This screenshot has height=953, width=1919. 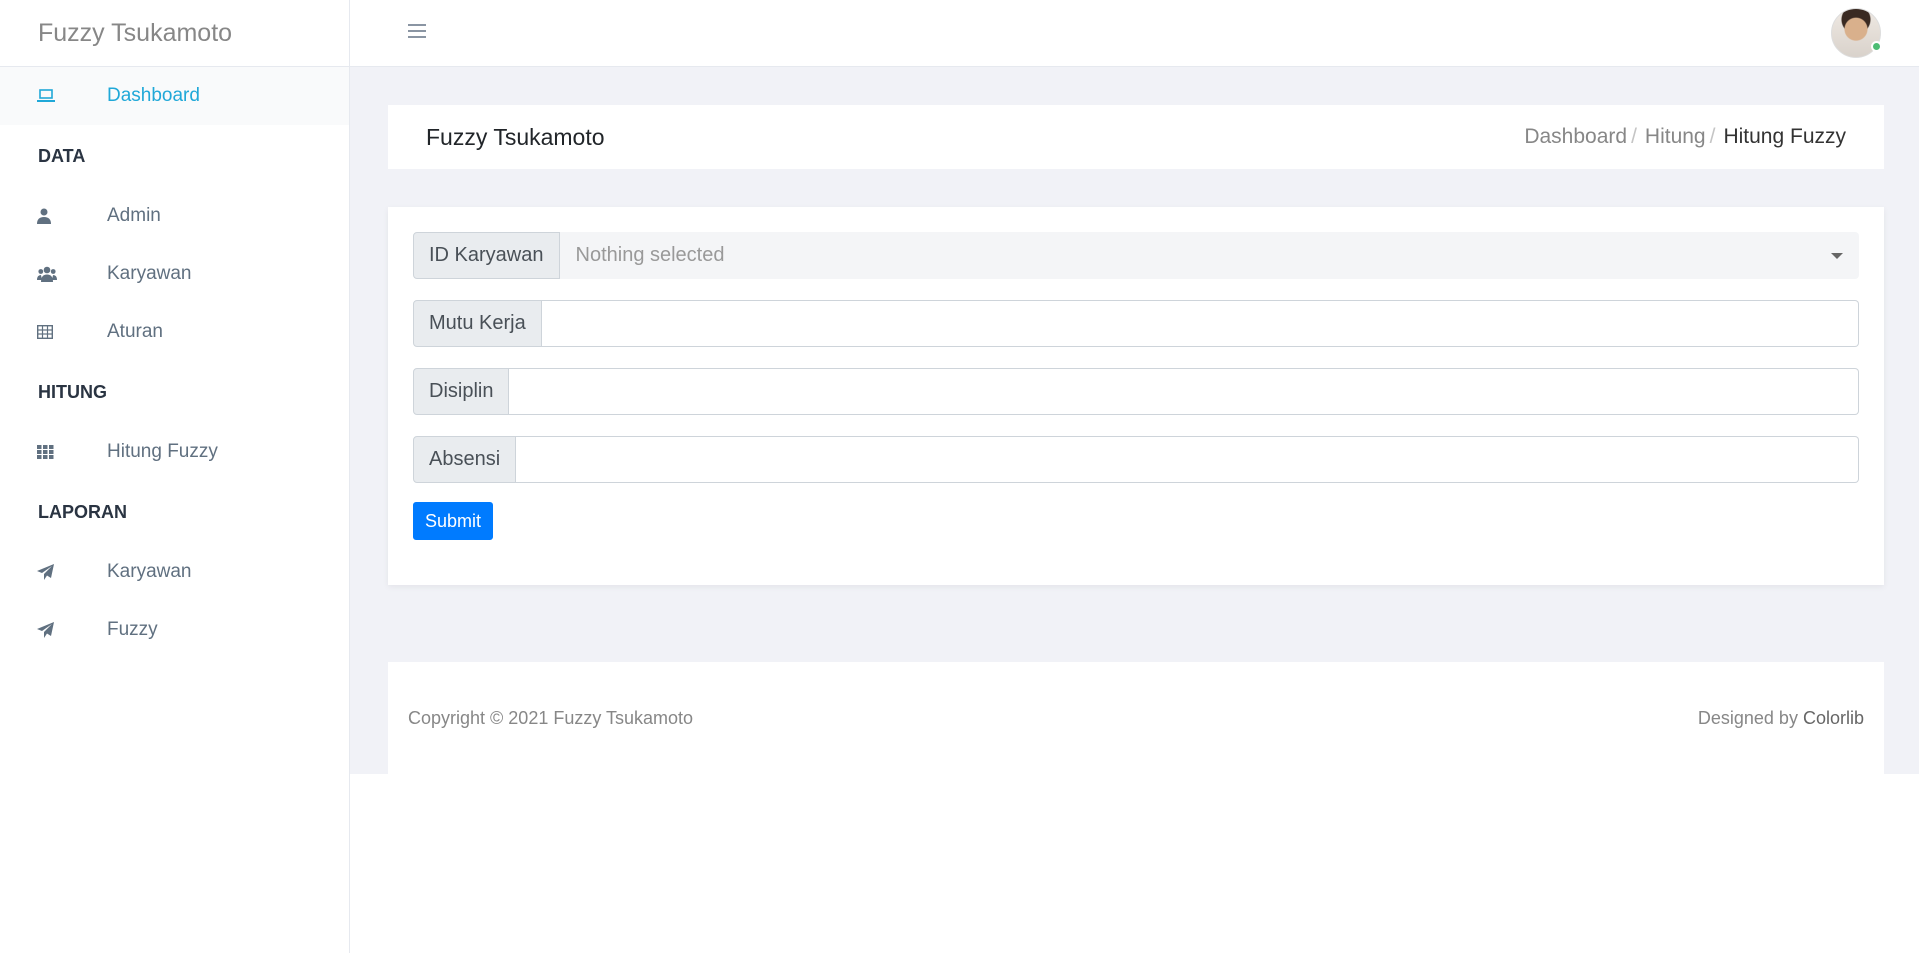 What do you see at coordinates (1837, 255) in the screenshot?
I see `chevron-down-icon` at bounding box center [1837, 255].